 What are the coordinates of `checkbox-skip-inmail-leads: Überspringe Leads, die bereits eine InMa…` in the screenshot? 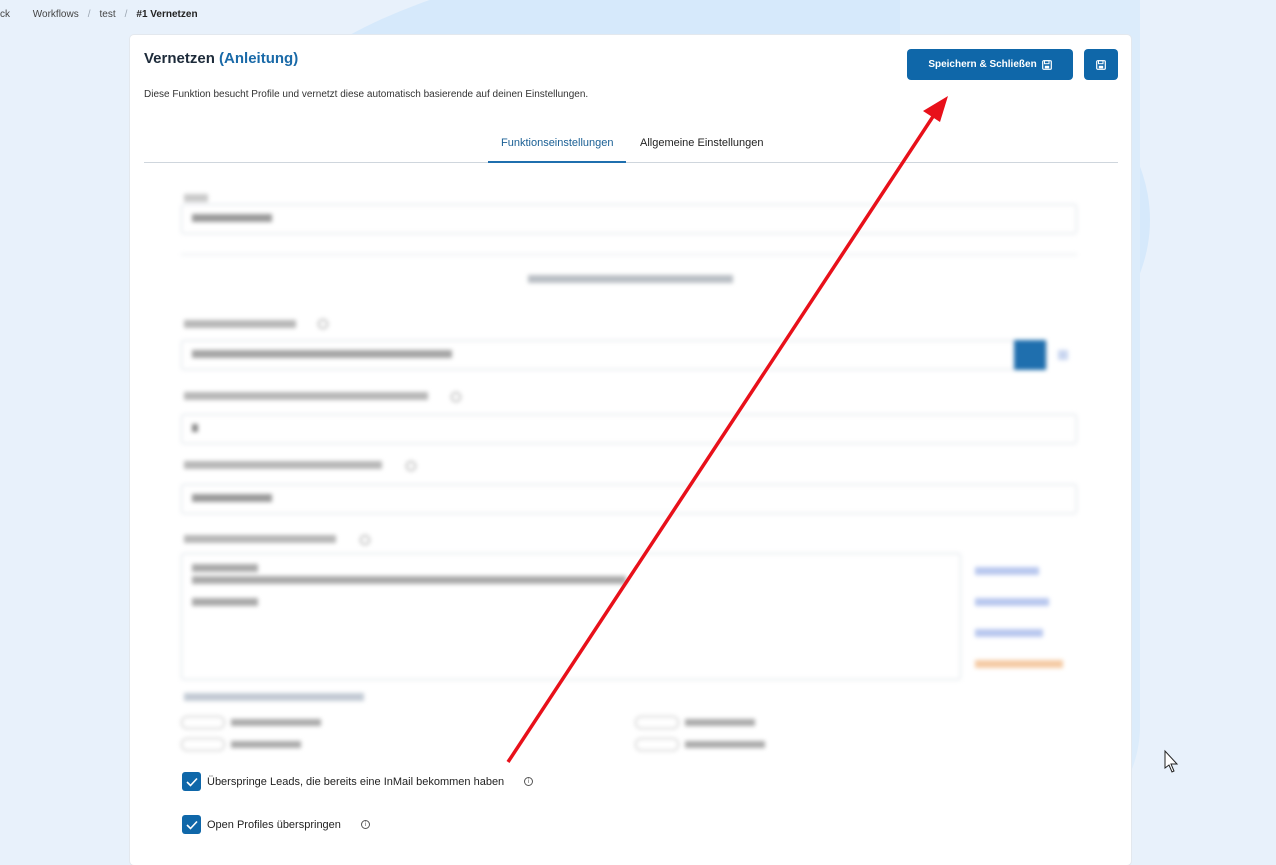 It's located at (358, 781).